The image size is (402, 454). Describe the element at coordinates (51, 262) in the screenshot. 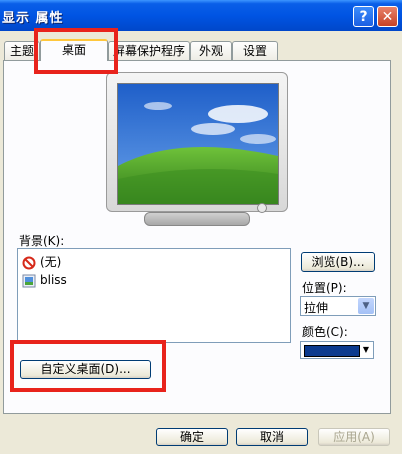

I see `list-item-label: (无)` at that location.